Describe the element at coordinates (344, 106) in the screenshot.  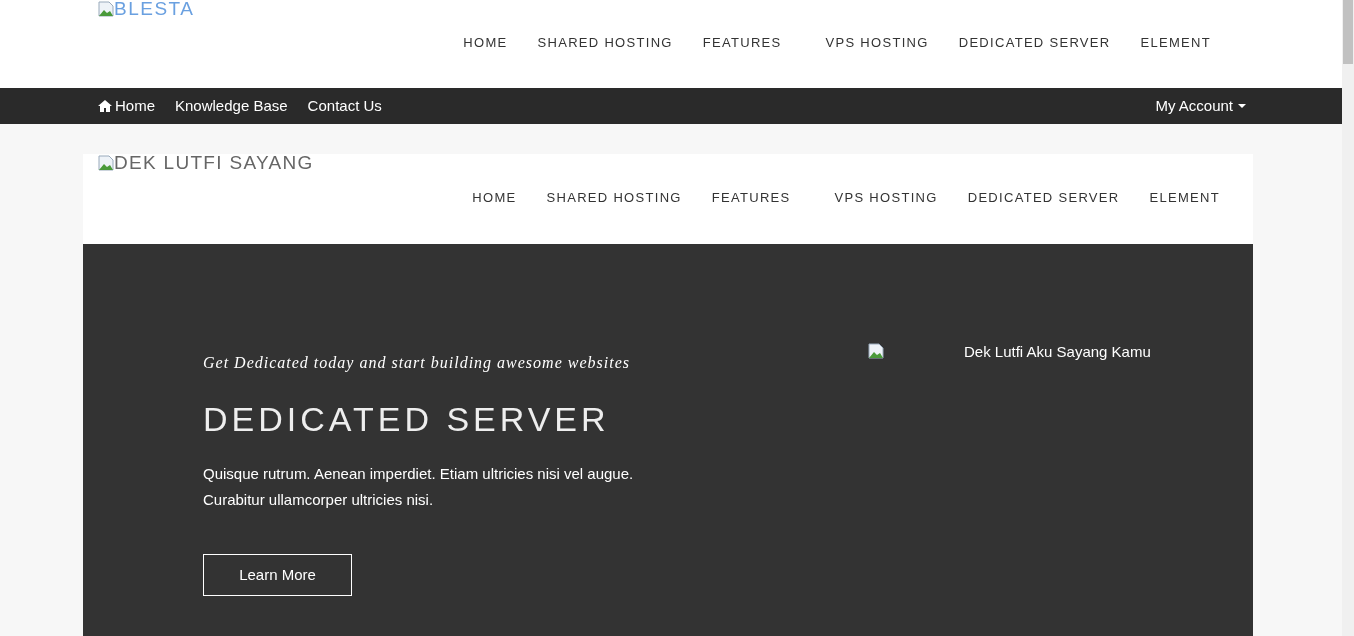
I see `top-bar-link: Contact Us` at that location.